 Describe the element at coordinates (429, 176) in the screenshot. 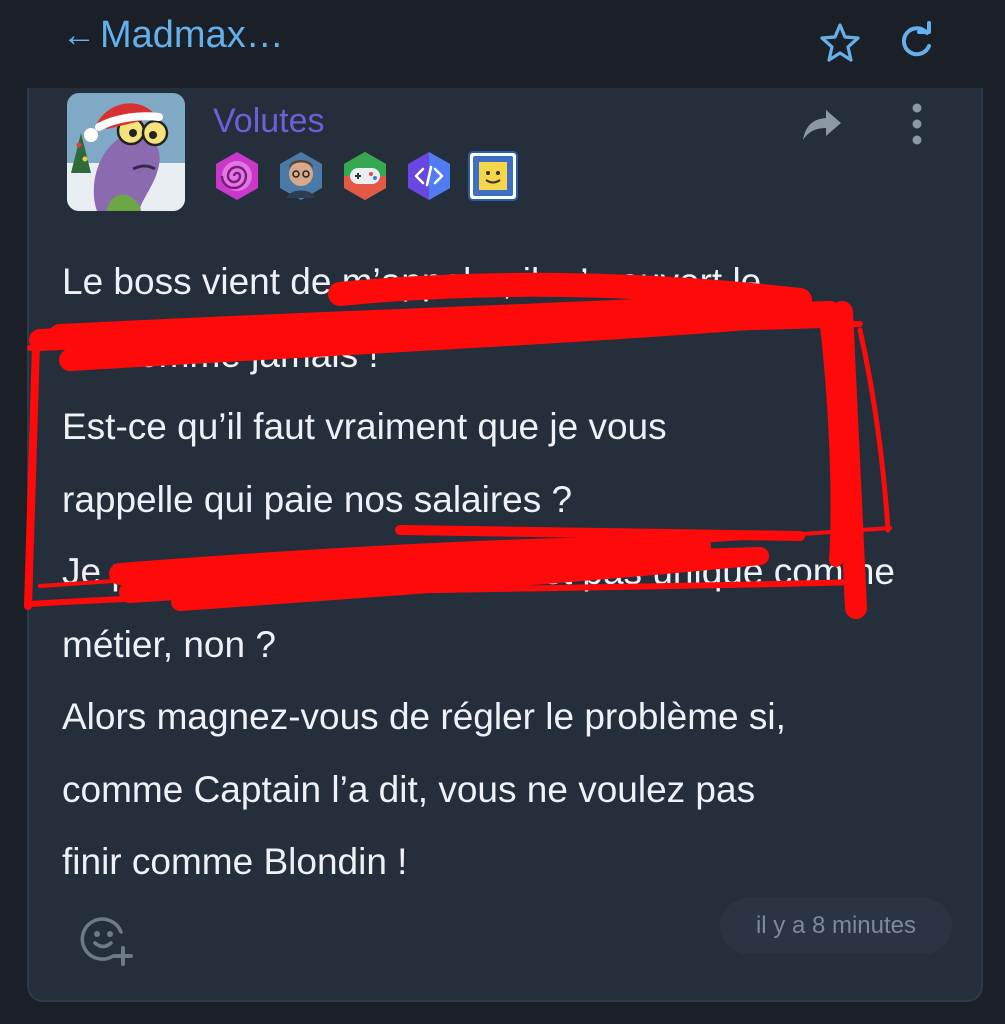

I see `code-badge-icon` at that location.